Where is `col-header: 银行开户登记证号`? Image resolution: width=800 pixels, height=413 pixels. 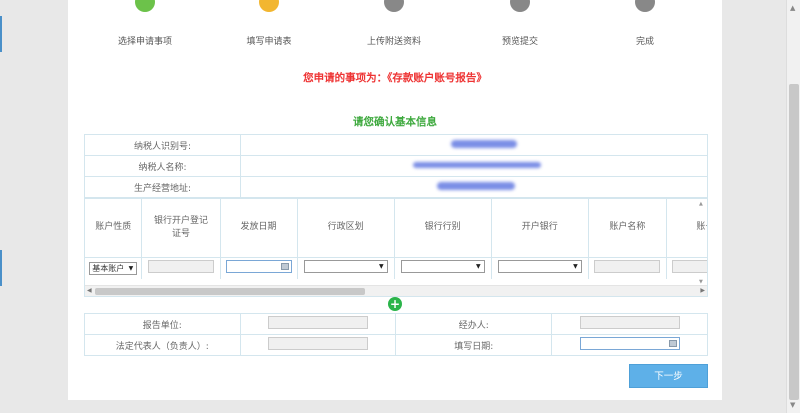 col-header: 银行开户登记证号 is located at coordinates (181, 228).